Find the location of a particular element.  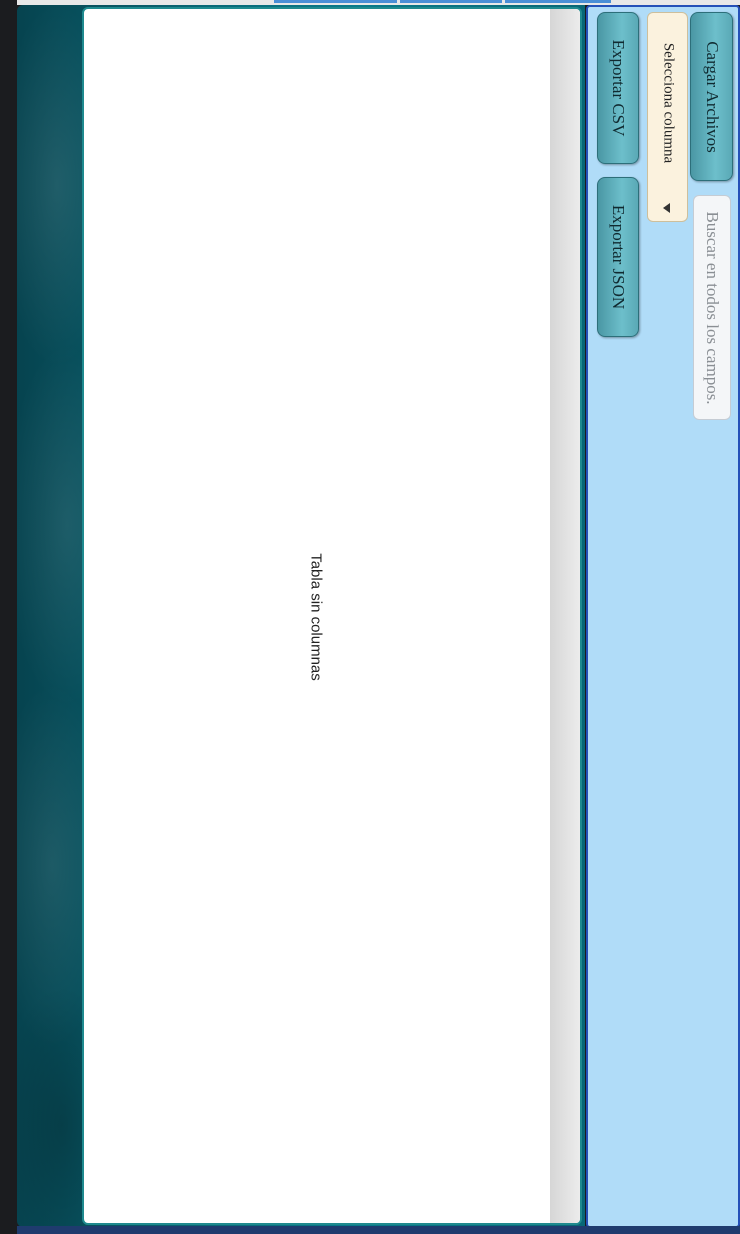

load-files-button: Cargar Archivos is located at coordinates (711, 96).